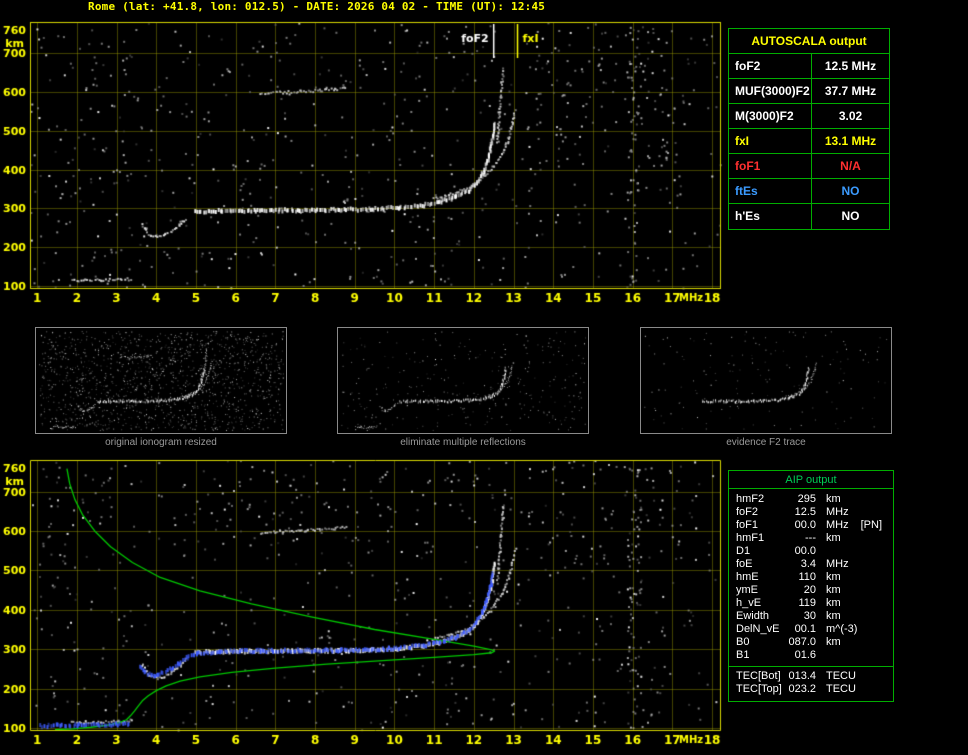 The image size is (968, 755). Describe the element at coordinates (850, 116) in the screenshot. I see `row-value: 3.02` at that location.